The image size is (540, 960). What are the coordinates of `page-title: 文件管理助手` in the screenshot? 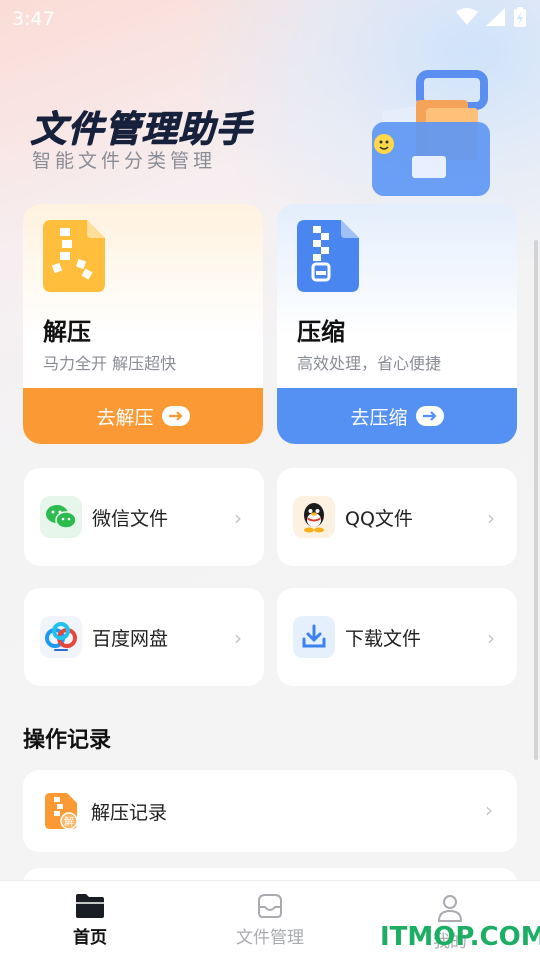 It's located at (141, 129).